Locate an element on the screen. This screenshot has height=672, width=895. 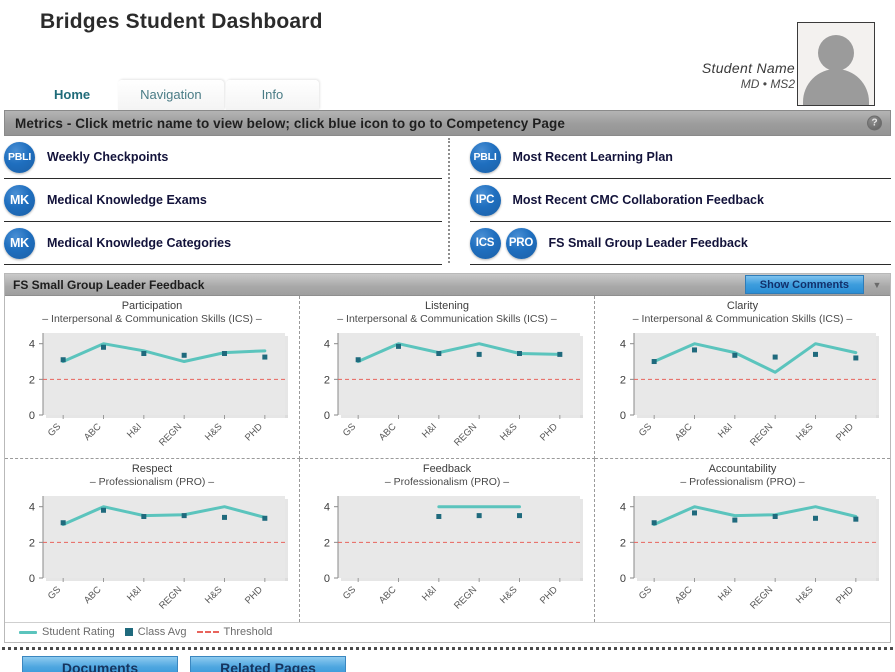
help-icon: ? is located at coordinates (874, 123).